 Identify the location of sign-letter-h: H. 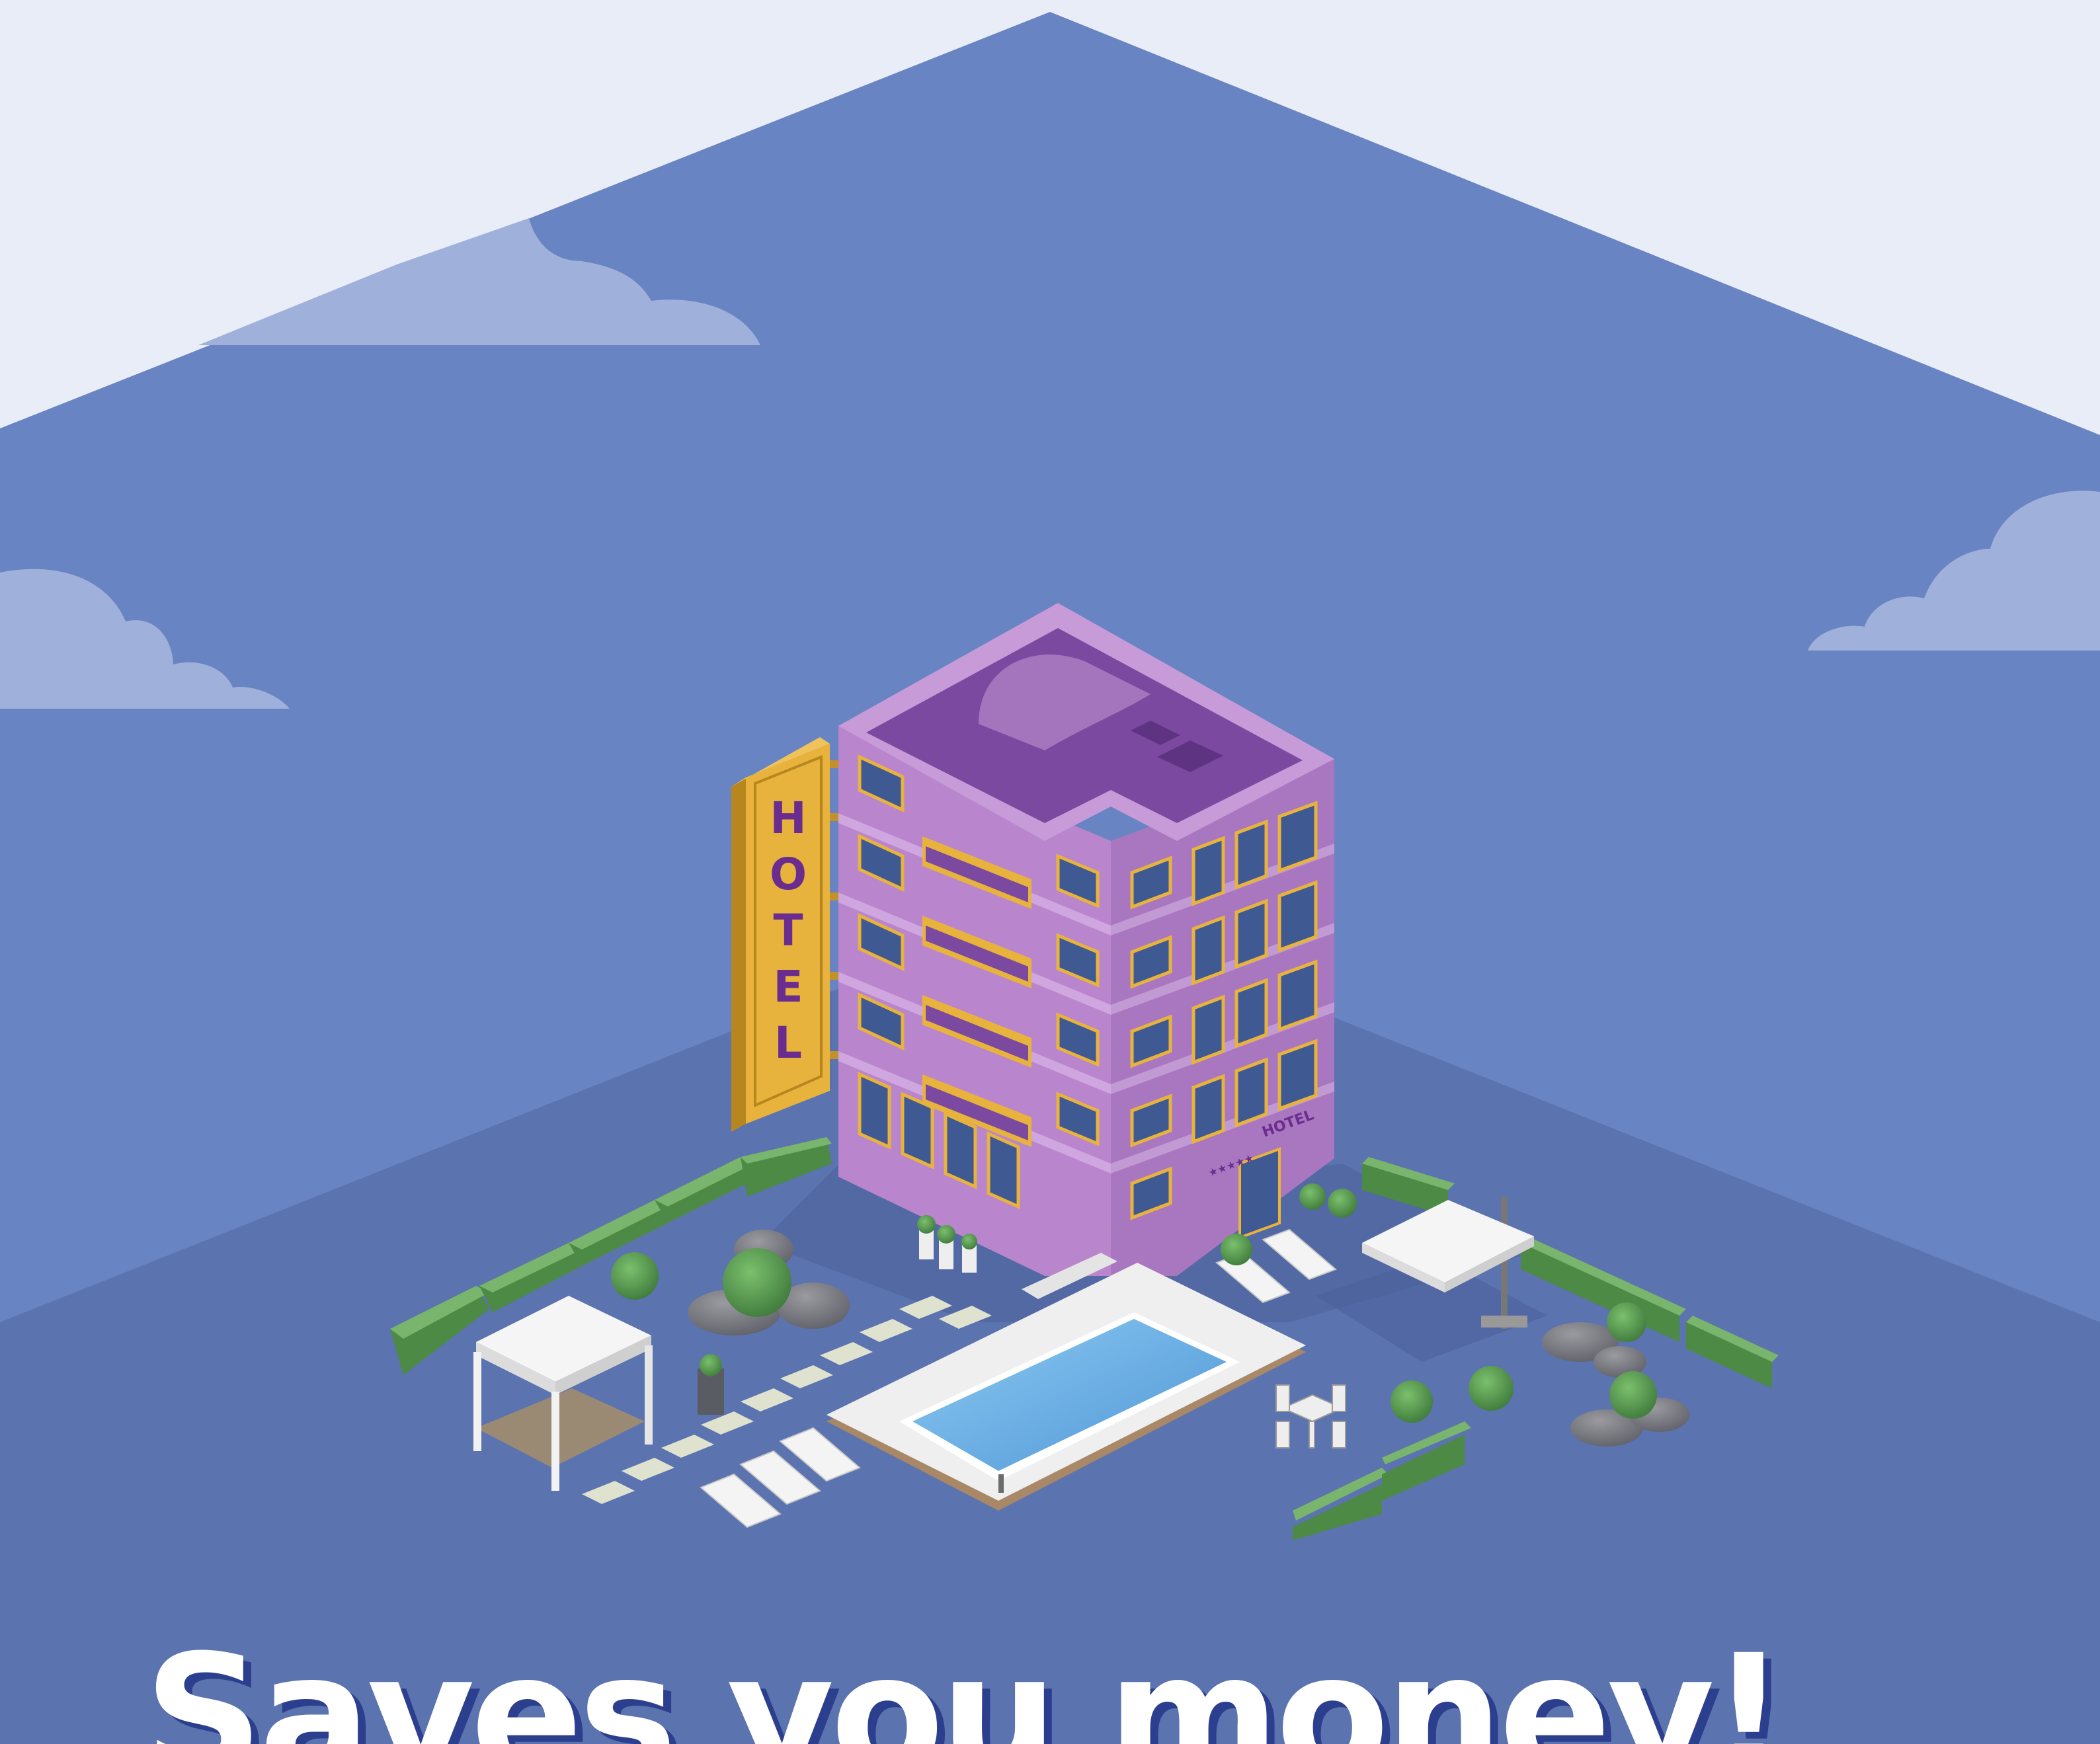
(788, 818).